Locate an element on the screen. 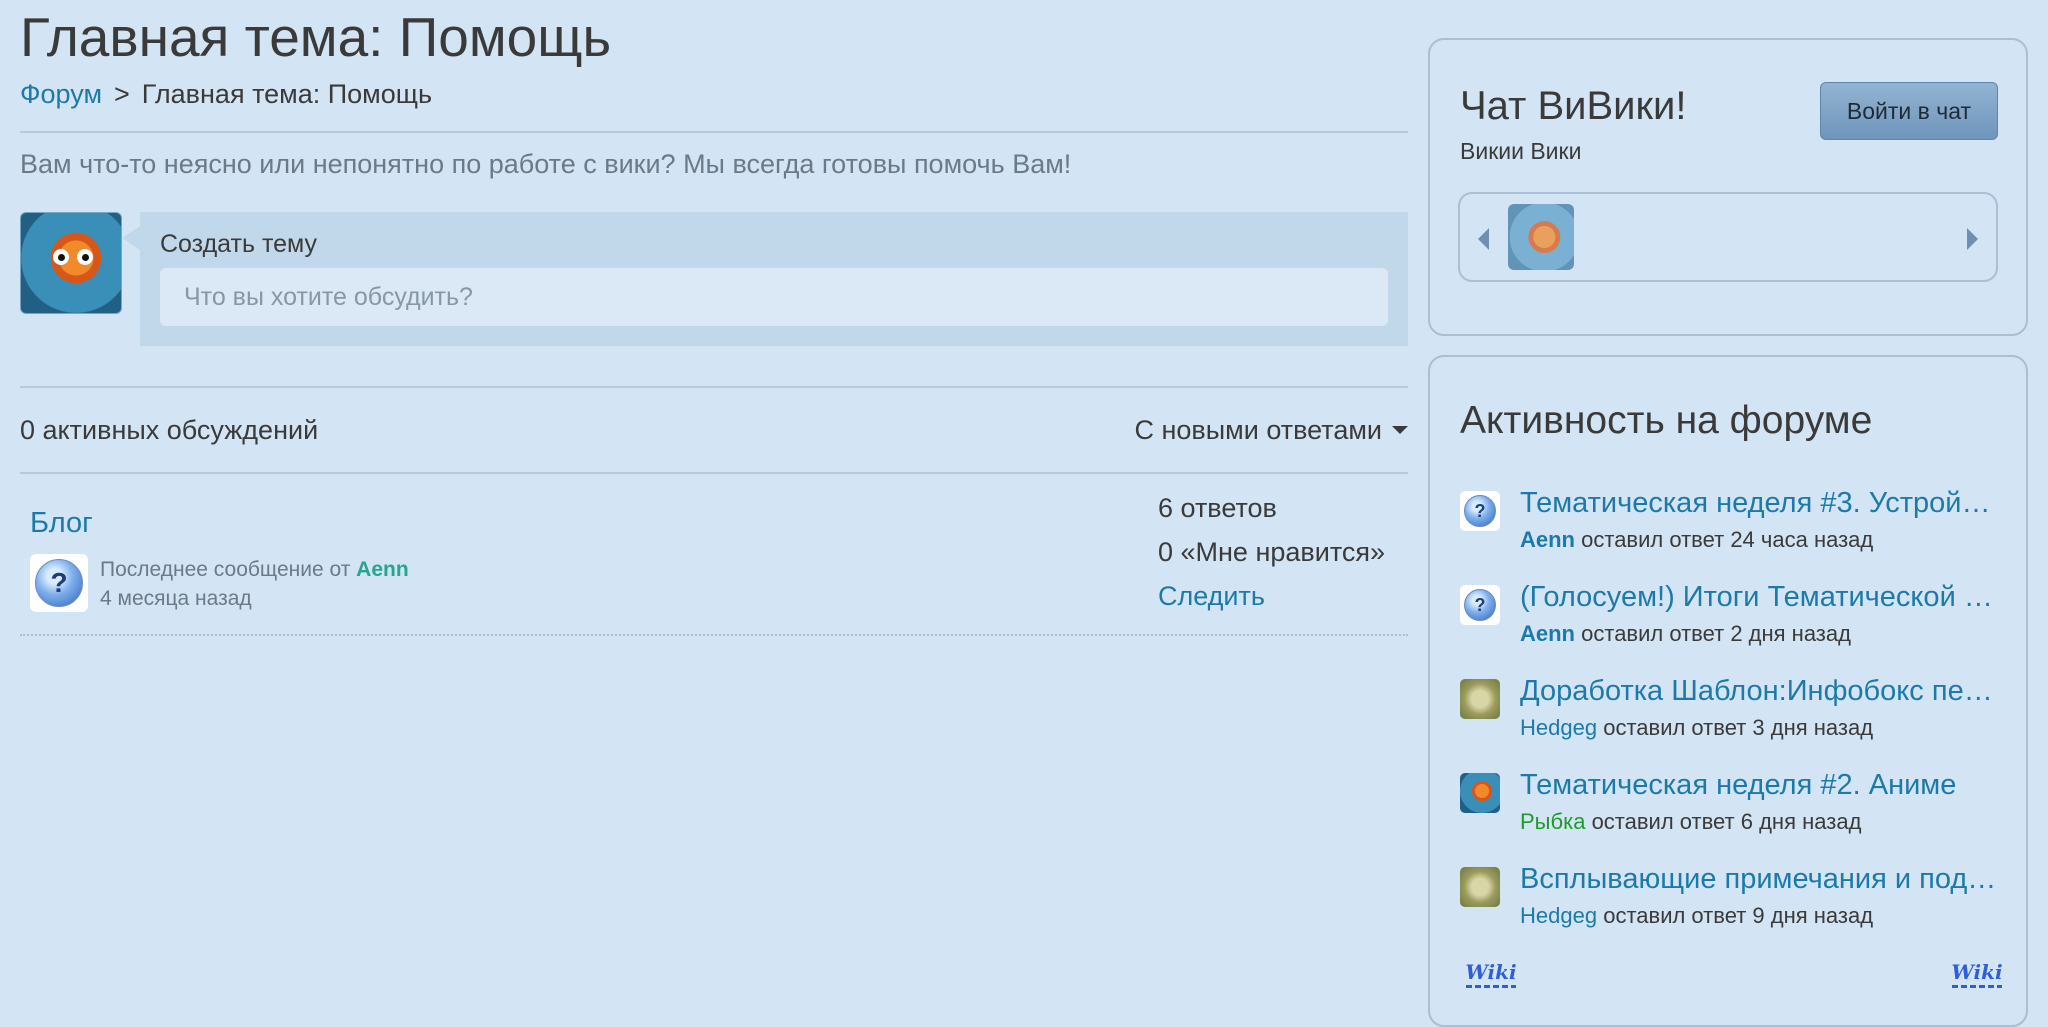 This screenshot has width=2048, height=1027. chat-module: Чат ВиВики! Викии Вики Войти в чат is located at coordinates (1728, 187).